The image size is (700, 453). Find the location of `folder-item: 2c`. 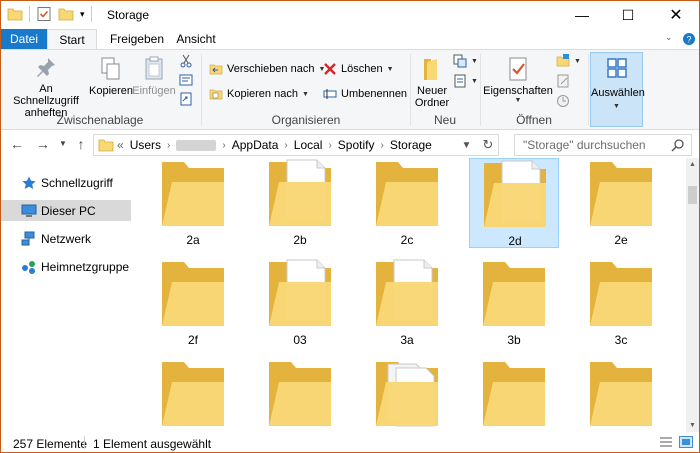

folder-item: 2c is located at coordinates (407, 203).